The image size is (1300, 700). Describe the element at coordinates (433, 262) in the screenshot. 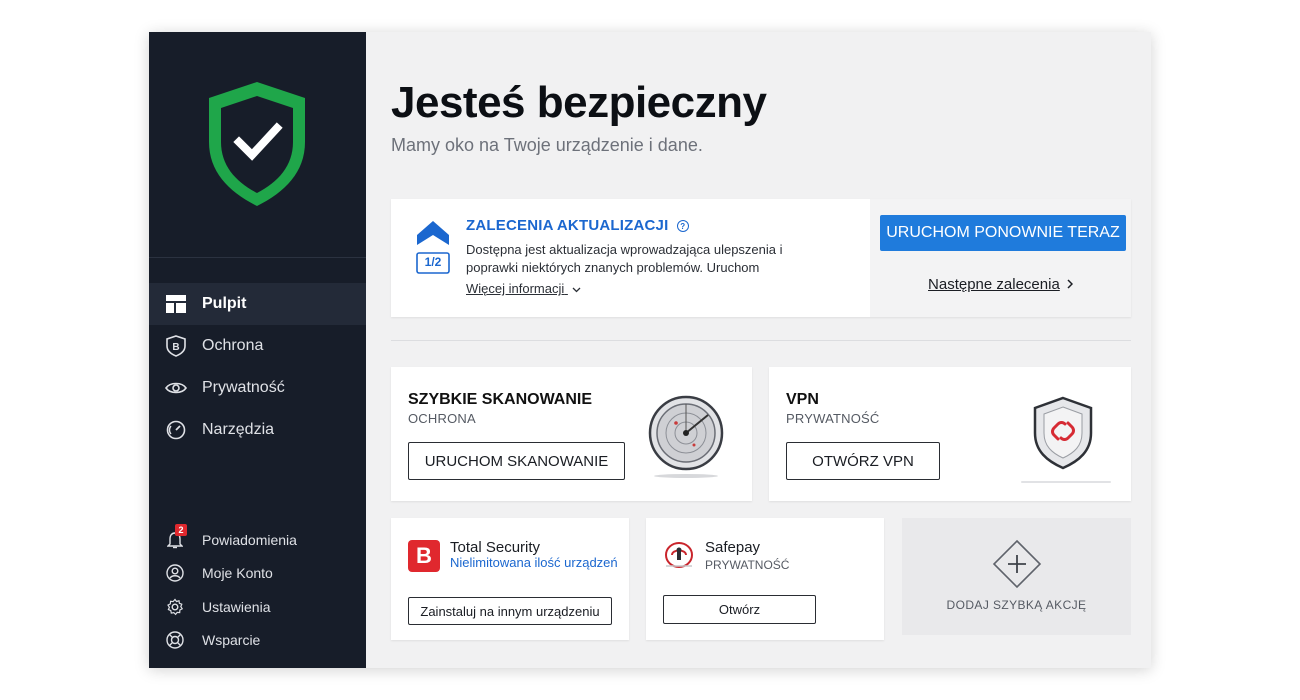

I see `recommendation-counter: 1/2` at that location.